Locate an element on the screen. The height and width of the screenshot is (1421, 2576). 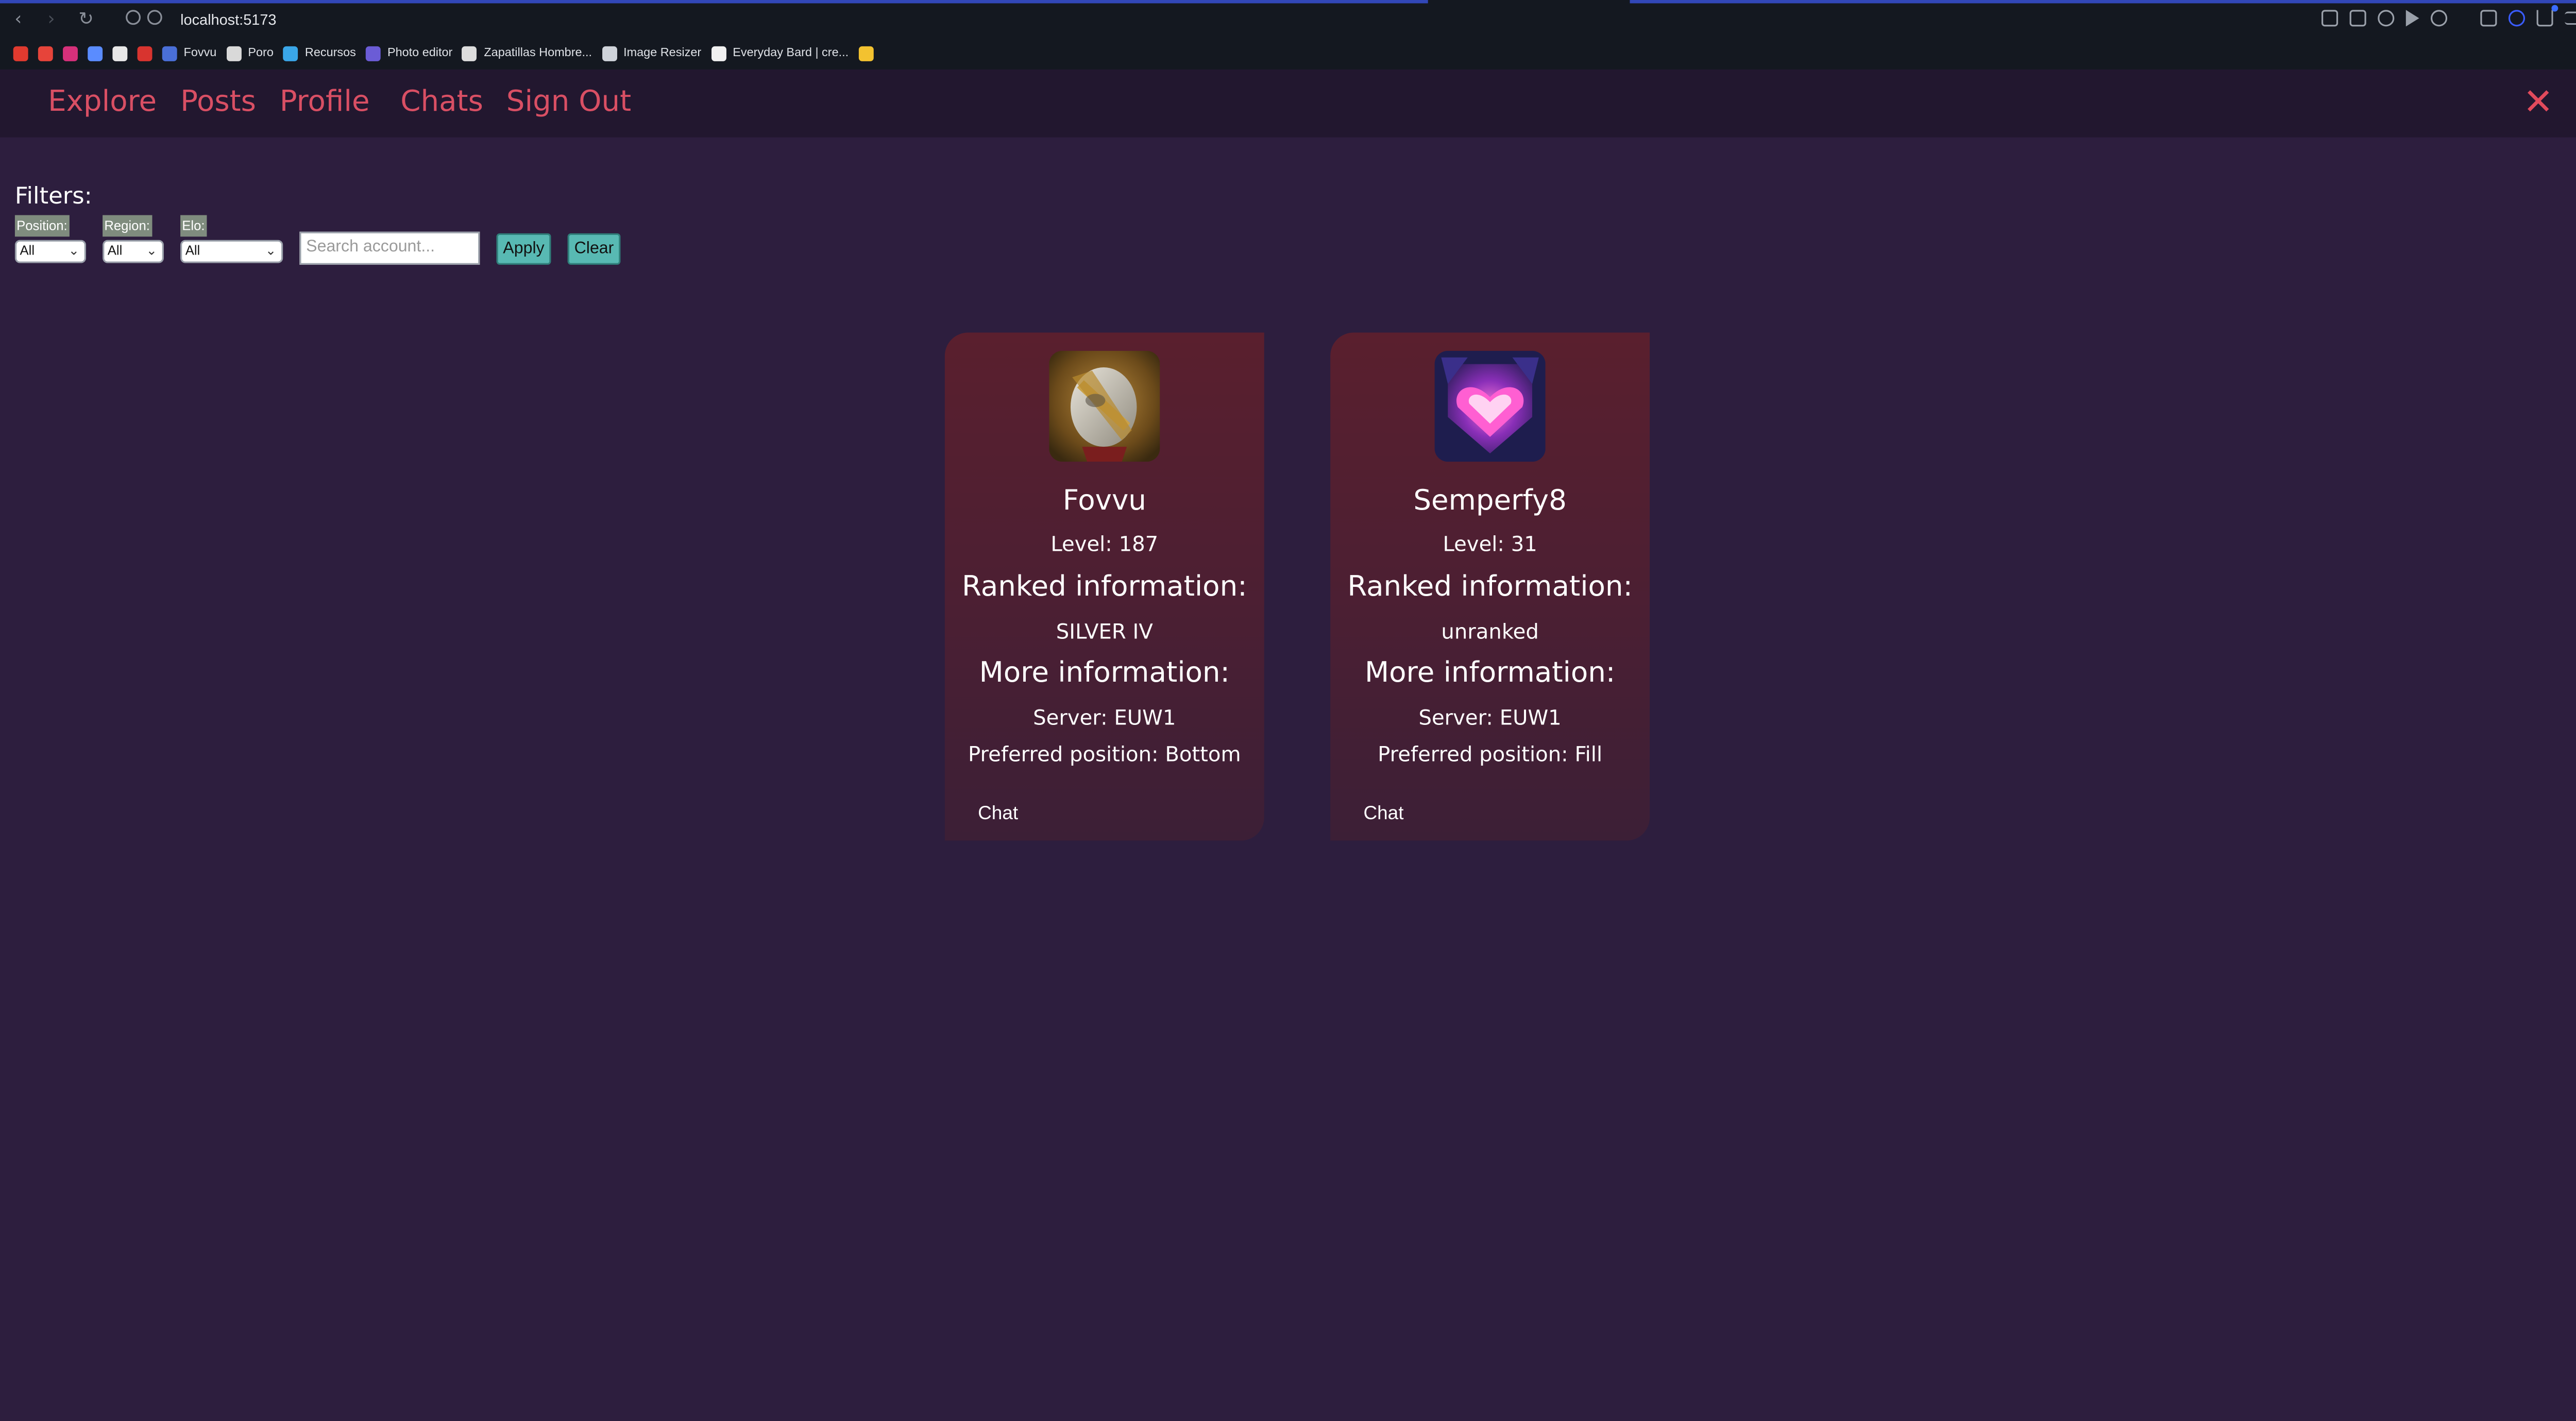
nav-posts: Posts is located at coordinates (218, 103).